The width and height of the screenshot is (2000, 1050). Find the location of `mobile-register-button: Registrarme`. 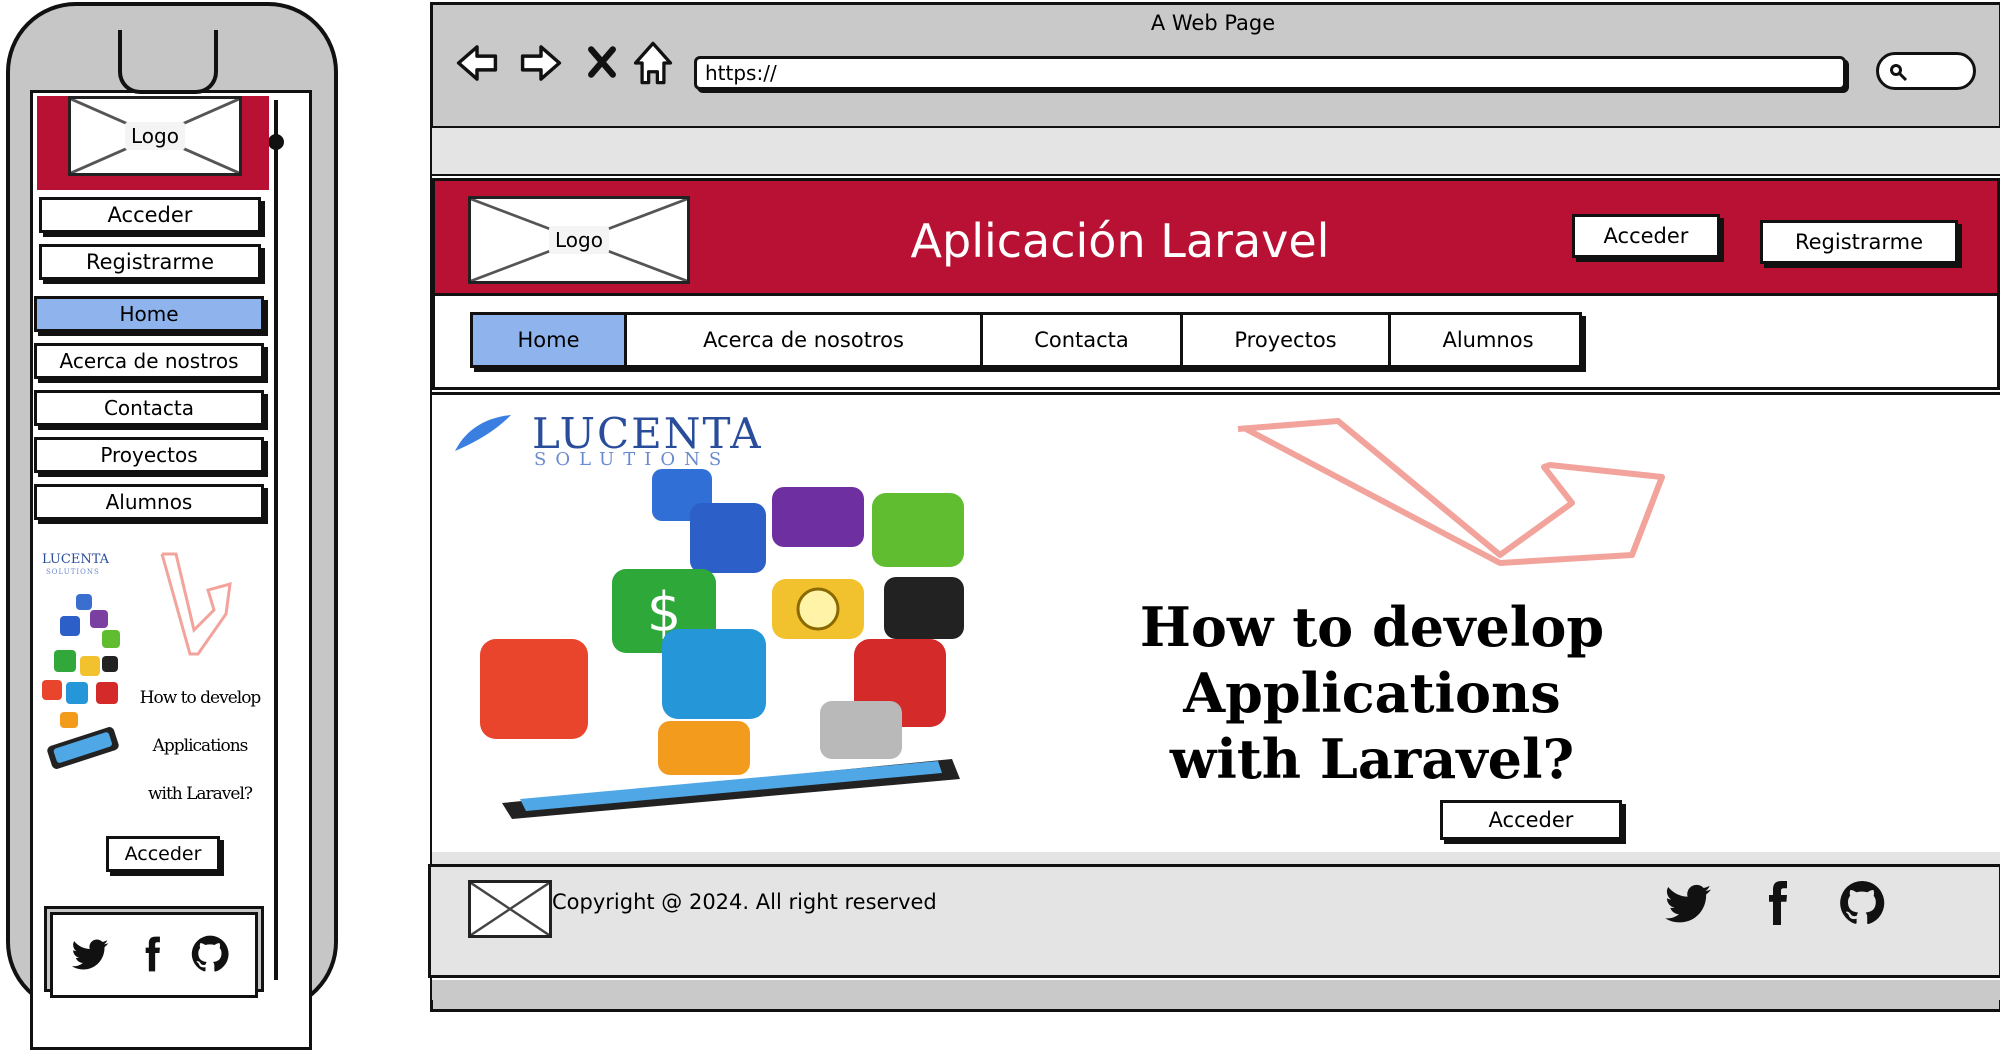

mobile-register-button: Registrarme is located at coordinates (150, 262).